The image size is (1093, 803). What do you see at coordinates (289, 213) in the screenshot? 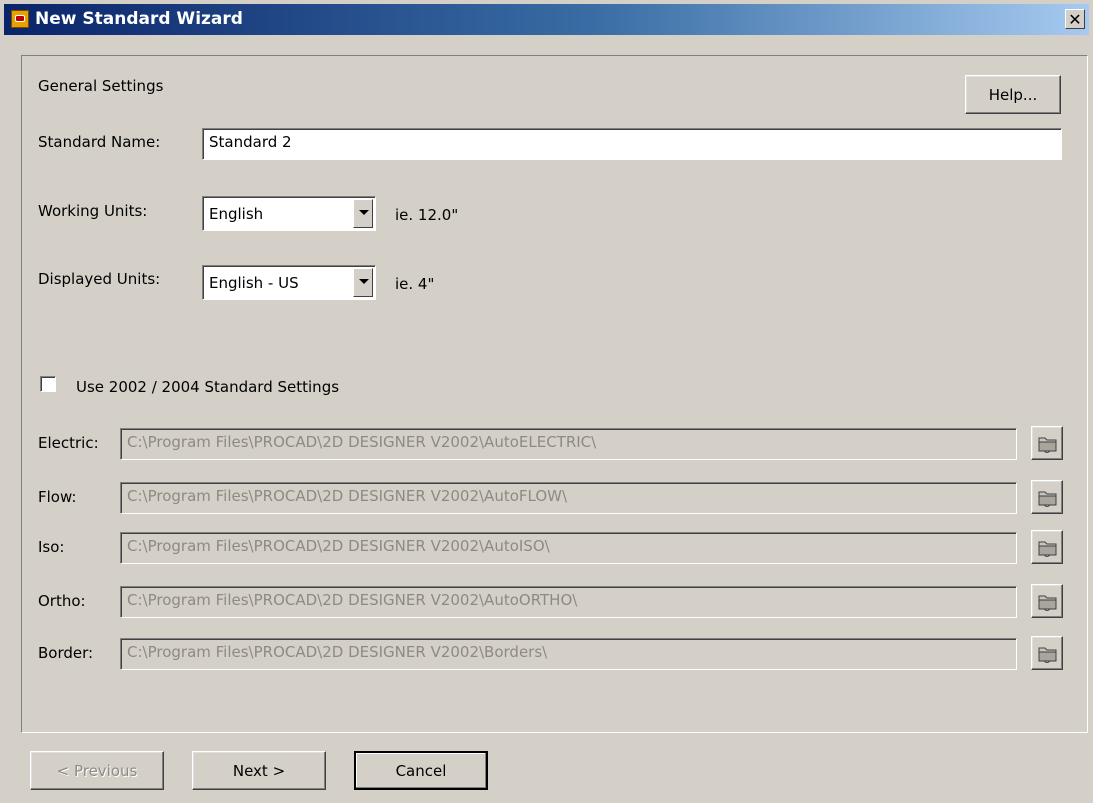
I see `working-units-select: English` at bounding box center [289, 213].